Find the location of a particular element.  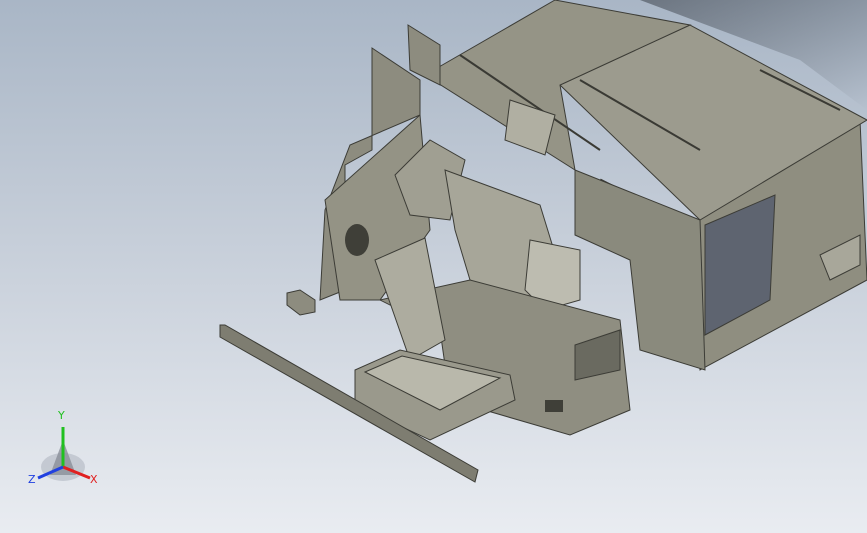

x-axis-label: X is located at coordinates (94, 479).